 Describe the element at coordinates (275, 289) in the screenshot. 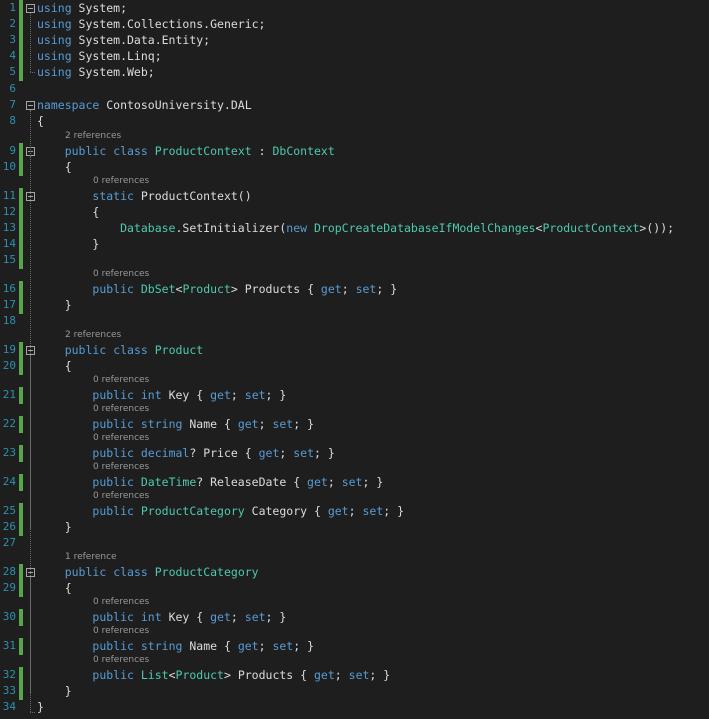

I see `text-token: > Products {` at that location.